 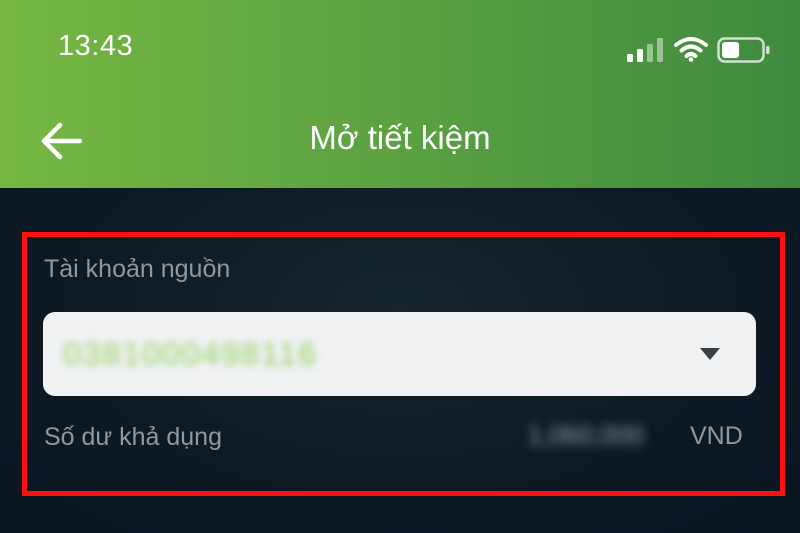 What do you see at coordinates (586, 435) in the screenshot?
I see `available-balance-amount: 1,060,000` at bounding box center [586, 435].